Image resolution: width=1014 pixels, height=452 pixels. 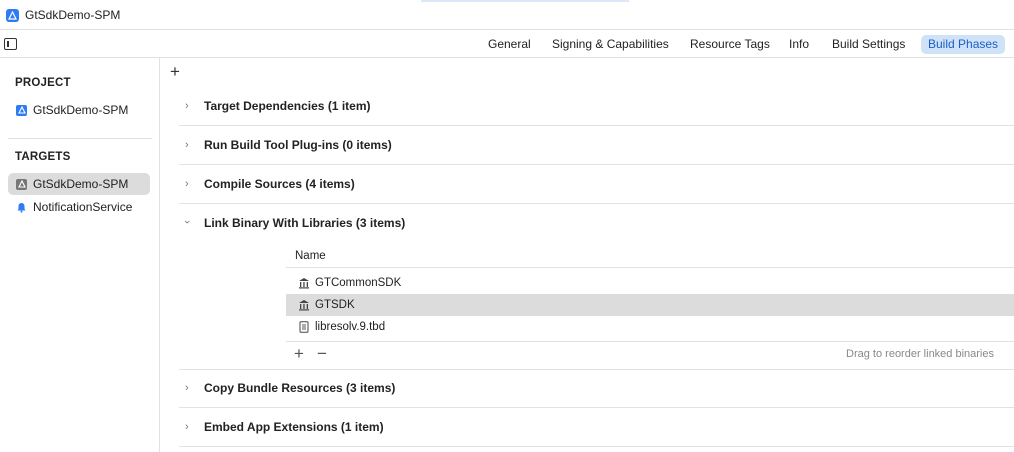 What do you see at coordinates (287, 106) in the screenshot?
I see `phase-title: Target Dependencies (1 item)` at bounding box center [287, 106].